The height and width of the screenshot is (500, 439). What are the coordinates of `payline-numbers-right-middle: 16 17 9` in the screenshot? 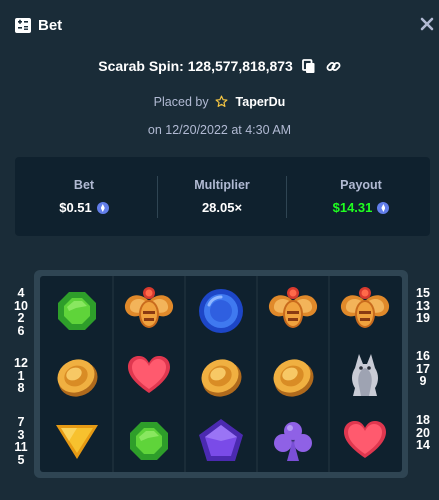 It's located at (423, 369).